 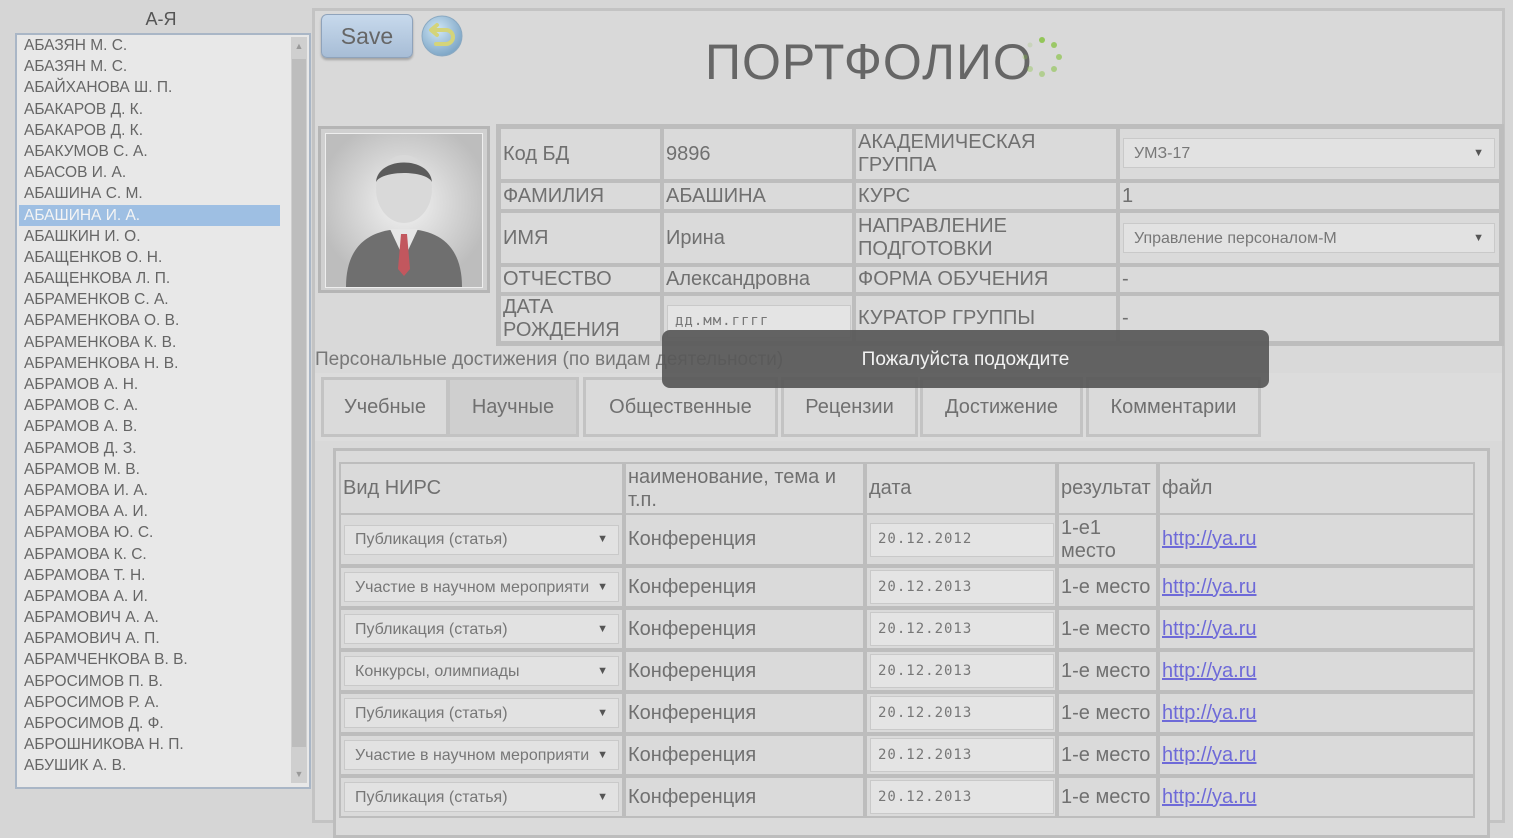 What do you see at coordinates (149, 638) in the screenshot?
I see `list-item: АБРАМОВИЧ А. П.` at bounding box center [149, 638].